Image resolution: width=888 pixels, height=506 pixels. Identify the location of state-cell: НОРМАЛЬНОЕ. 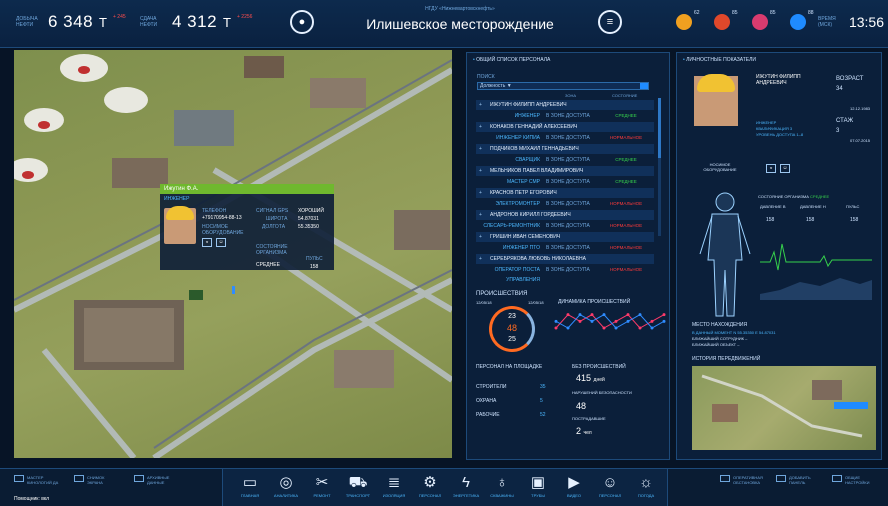
(626, 269).